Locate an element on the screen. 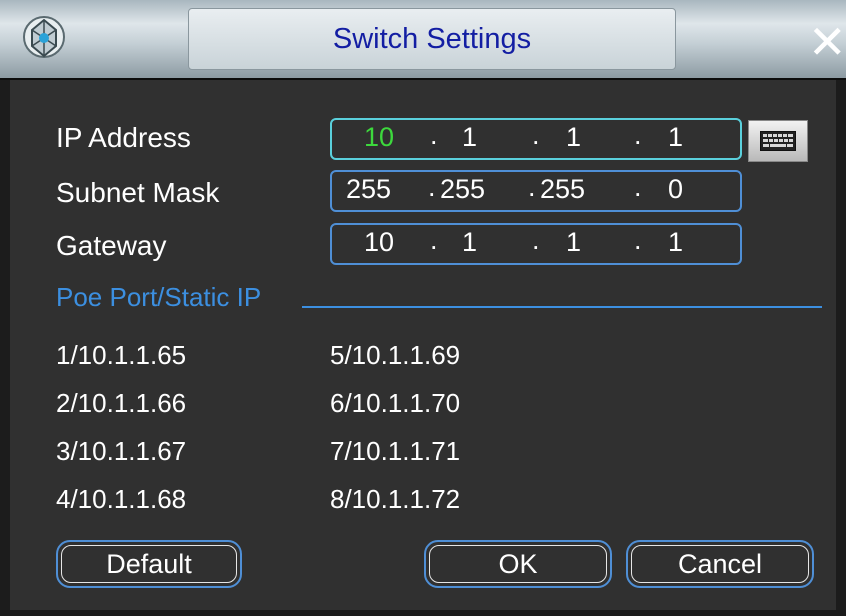  default-button: Default is located at coordinates (149, 564).